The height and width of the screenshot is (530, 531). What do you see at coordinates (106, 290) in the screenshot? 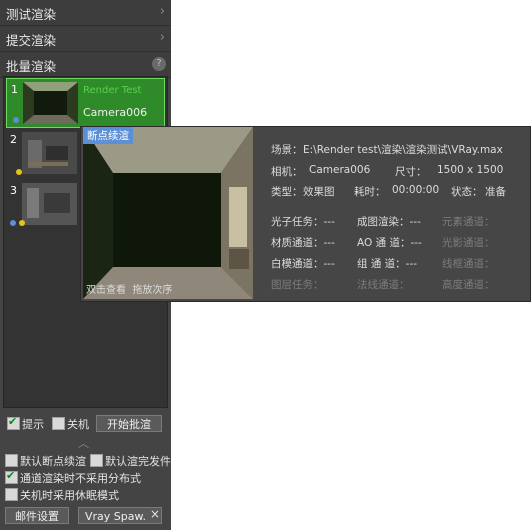
I see `double-click-view-link: 双击查看` at bounding box center [106, 290].